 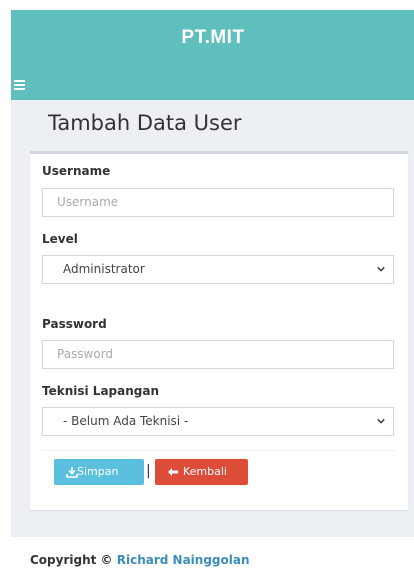 I want to click on arrow-left-icon, so click(x=173, y=472).